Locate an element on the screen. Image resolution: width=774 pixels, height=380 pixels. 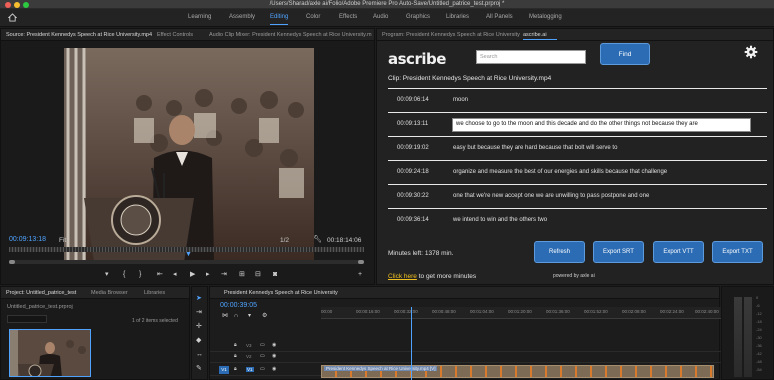
overwrite-icon: ⊟ is located at coordinates (258, 274).